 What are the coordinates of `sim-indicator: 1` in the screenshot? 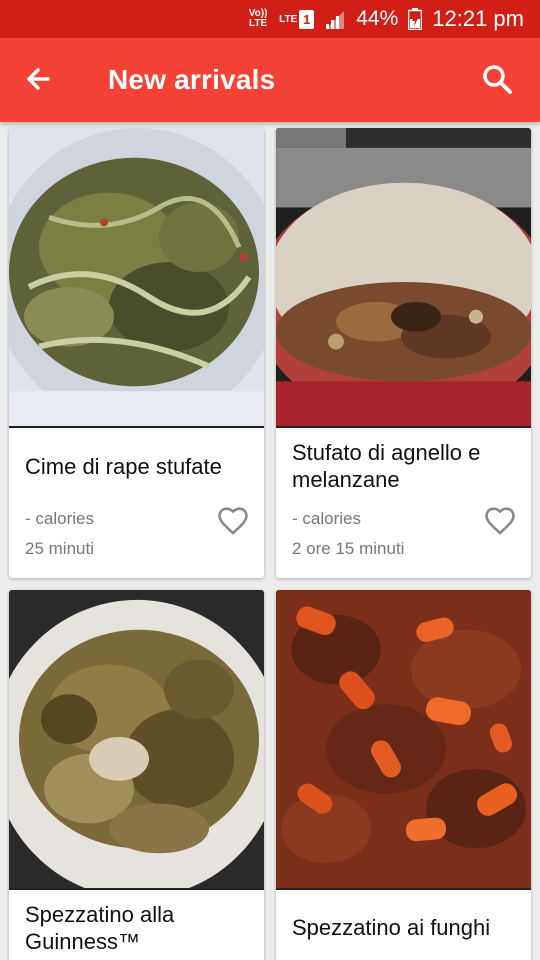 It's located at (307, 19).